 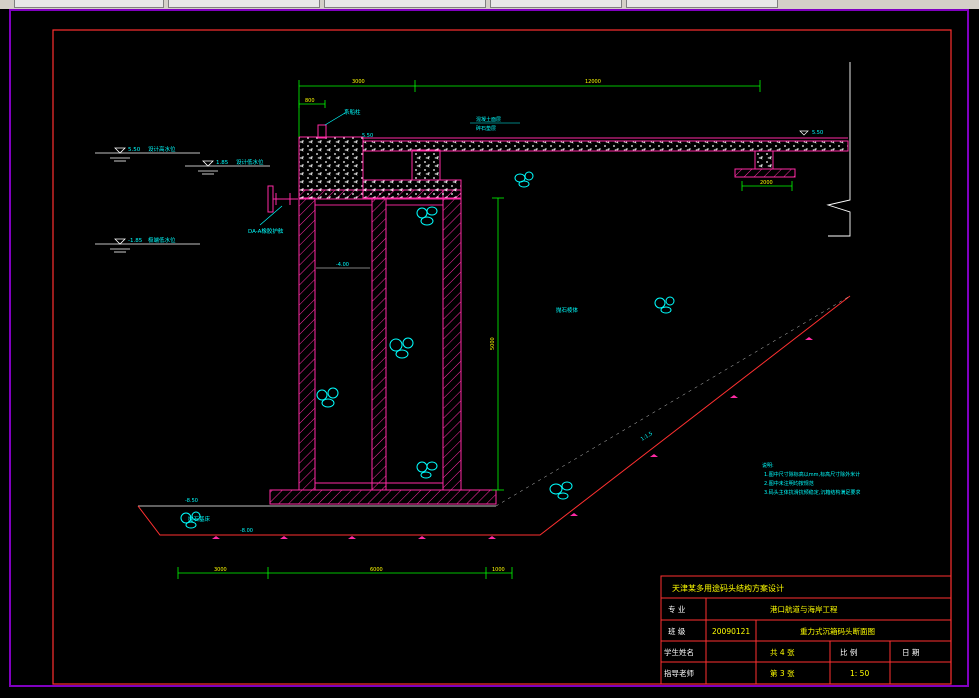 I want to click on bollard-leader, so click(x=335, y=119).